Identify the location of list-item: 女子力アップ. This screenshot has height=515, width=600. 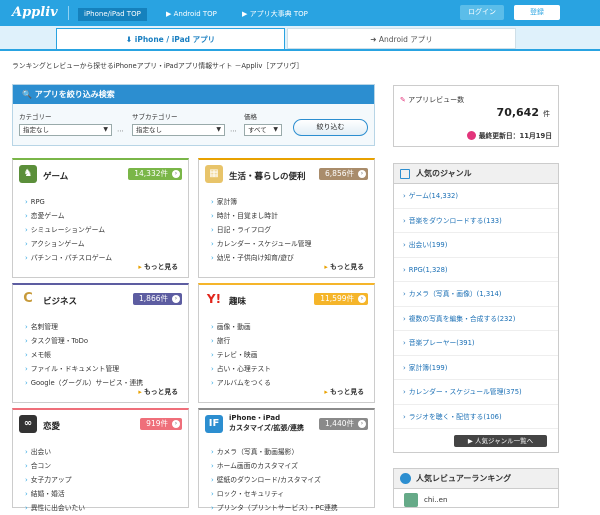
(55, 480).